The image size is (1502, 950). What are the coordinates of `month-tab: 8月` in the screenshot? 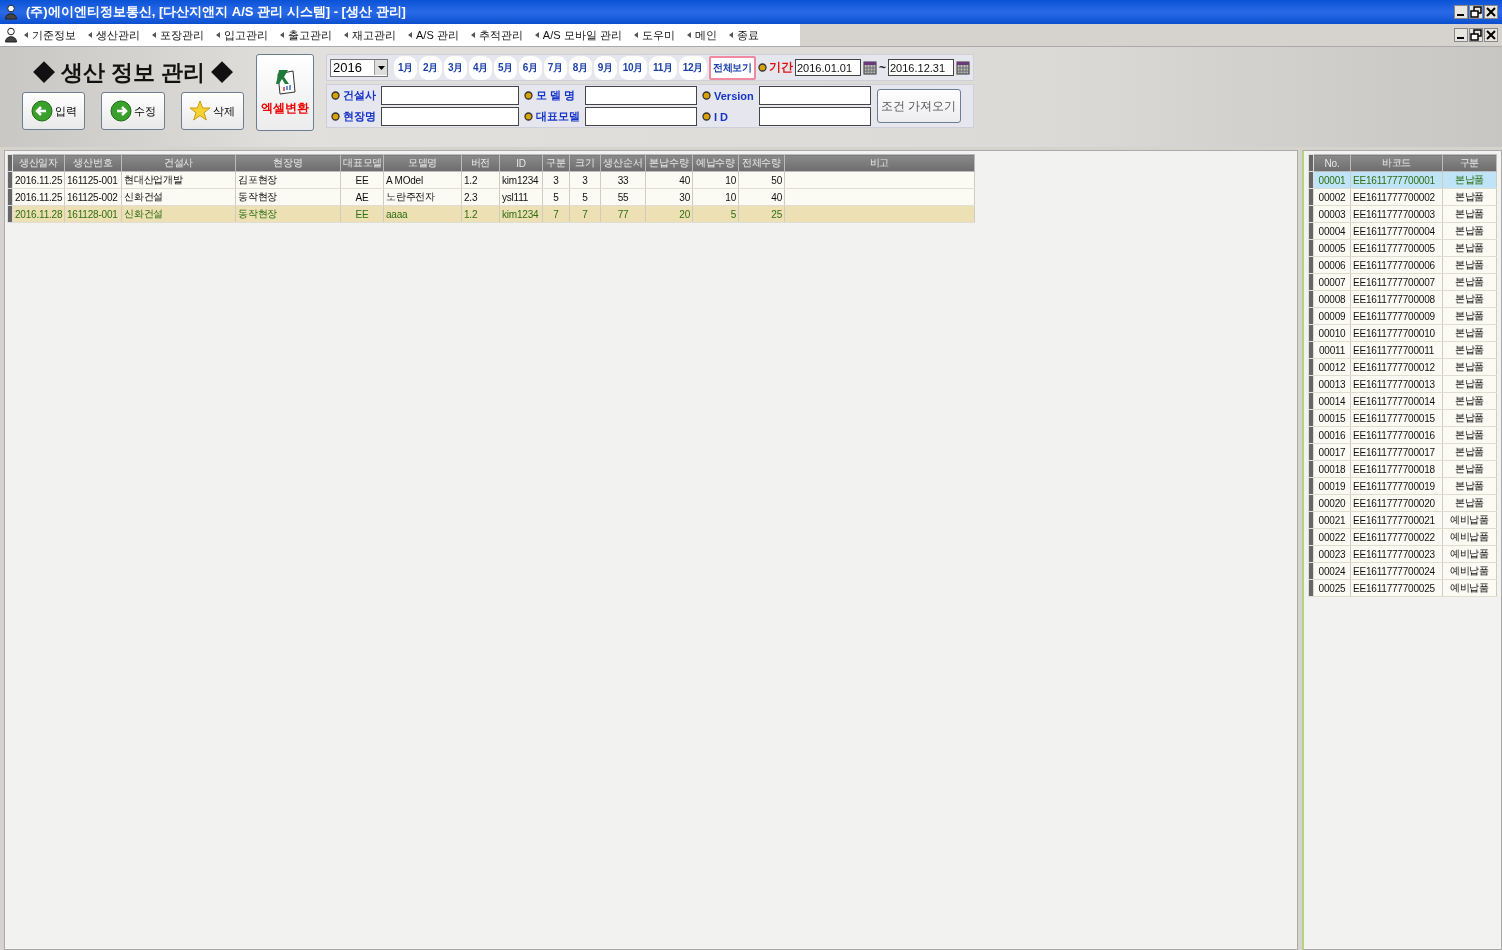 It's located at (580, 67).